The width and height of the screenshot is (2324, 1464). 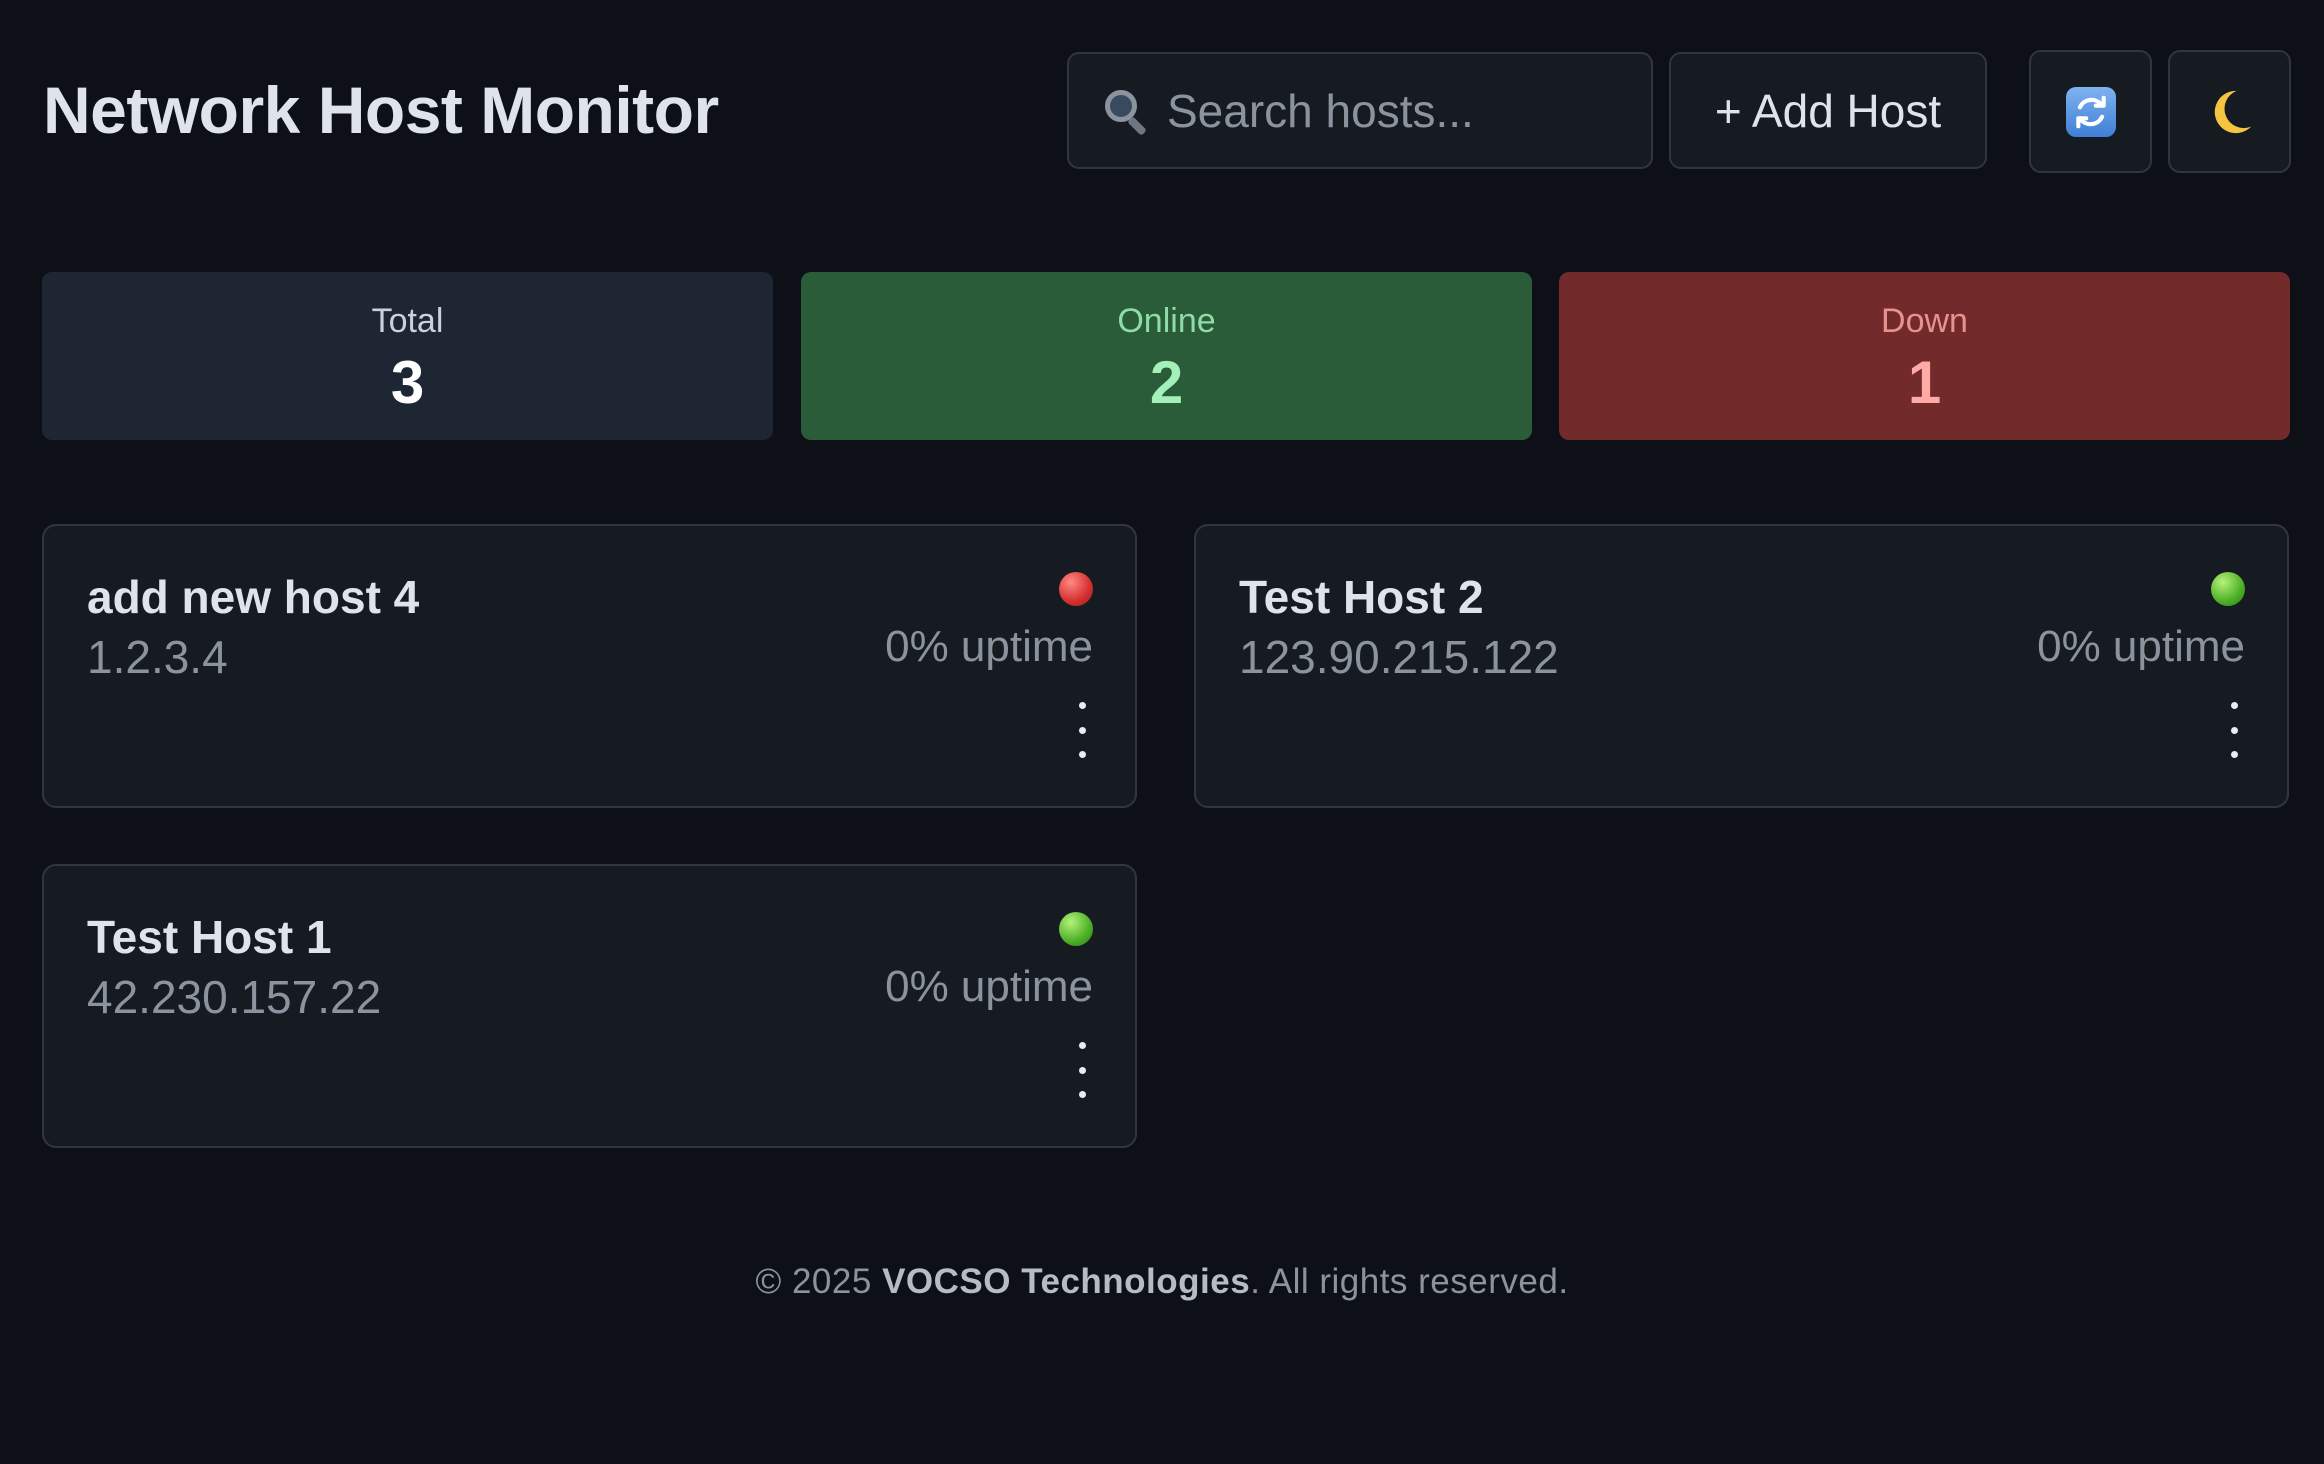 What do you see at coordinates (253, 597) in the screenshot?
I see `host-name: add new host 4` at bounding box center [253, 597].